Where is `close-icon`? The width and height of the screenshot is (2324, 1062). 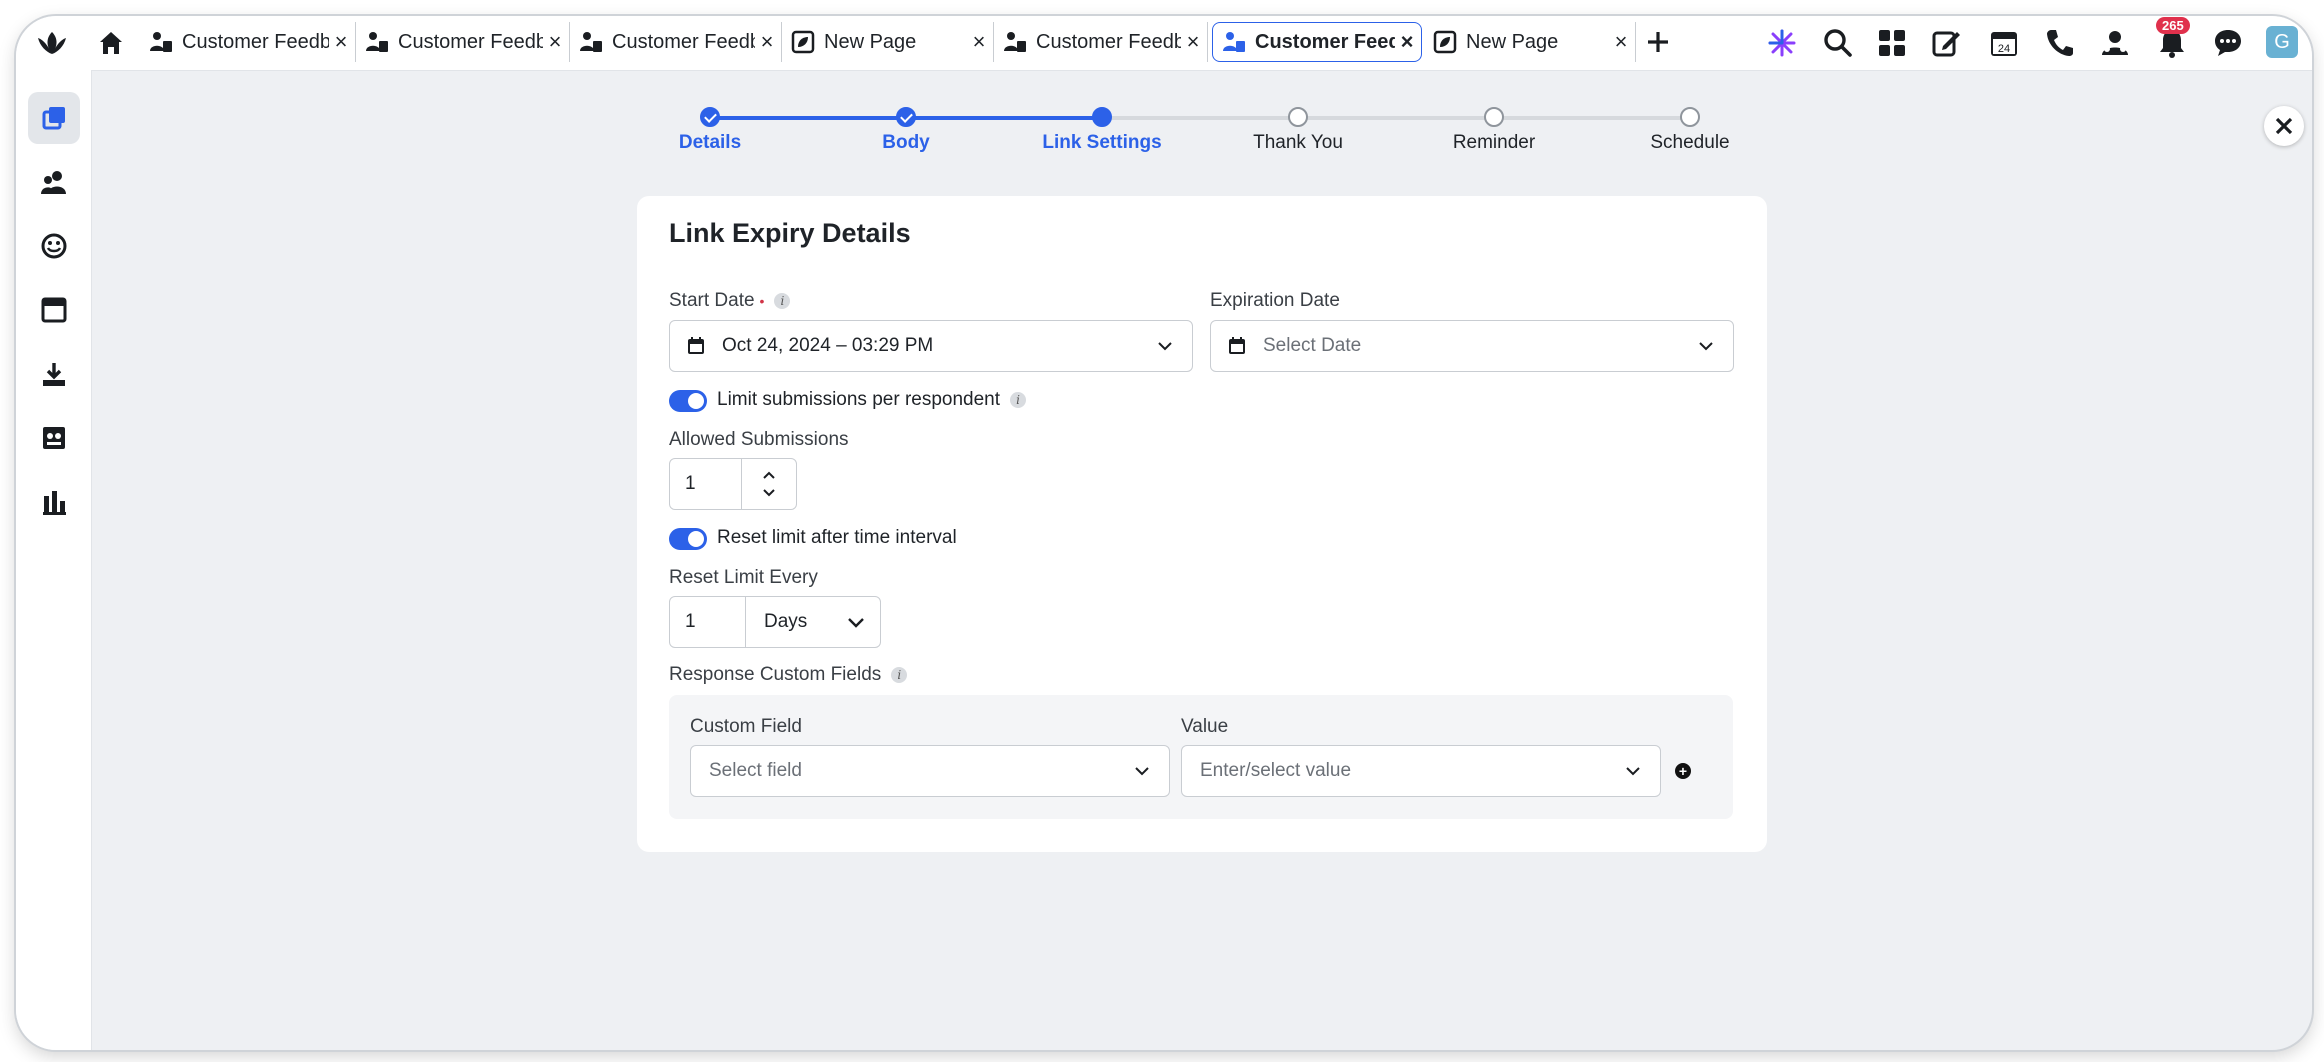 close-icon is located at coordinates (2284, 126).